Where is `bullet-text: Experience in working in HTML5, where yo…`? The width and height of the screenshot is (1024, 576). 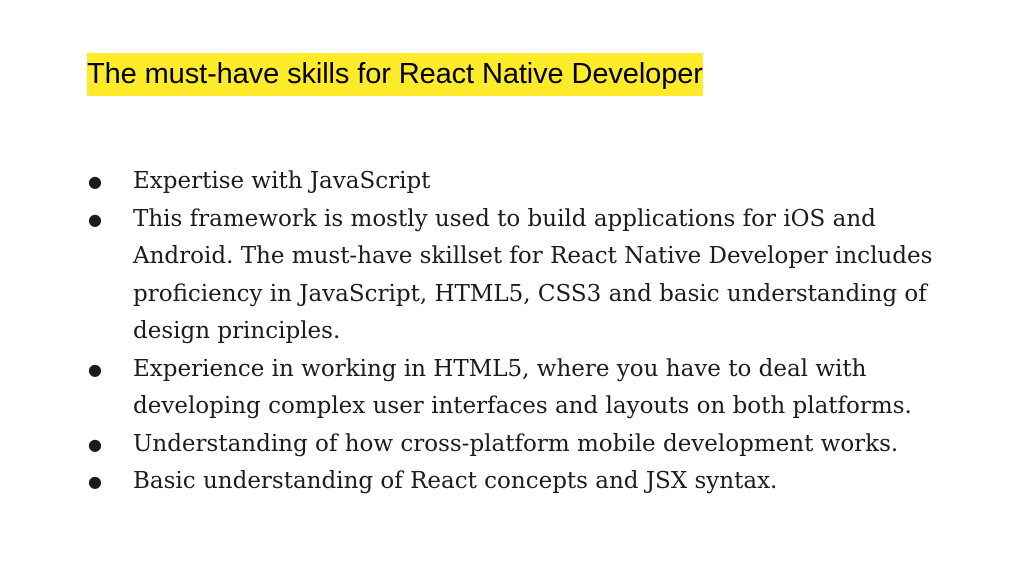
bullet-text: Experience in working in HTML5, where yo… is located at coordinates (522, 387).